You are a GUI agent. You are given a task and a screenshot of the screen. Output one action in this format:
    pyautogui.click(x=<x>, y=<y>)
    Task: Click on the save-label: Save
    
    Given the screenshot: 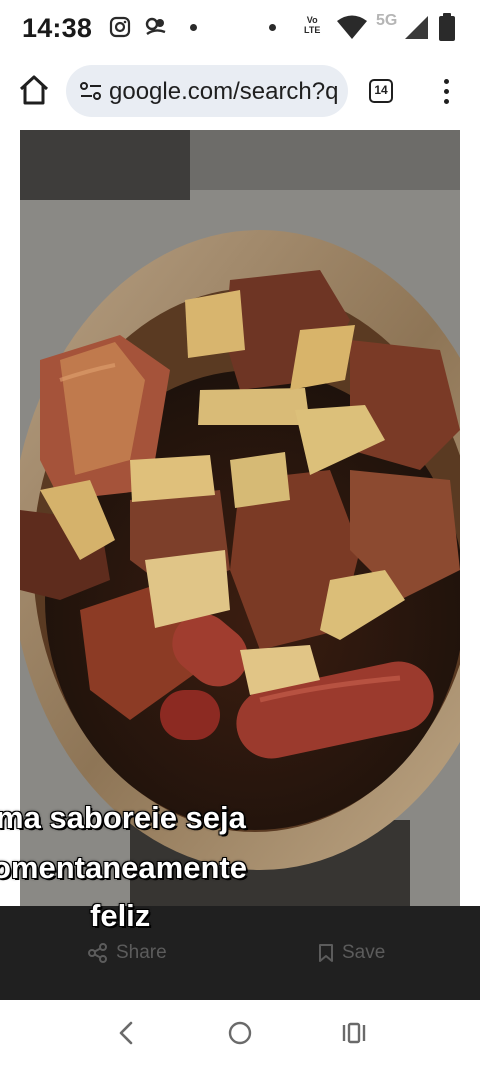 What is the action you would take?
    pyautogui.click(x=364, y=952)
    